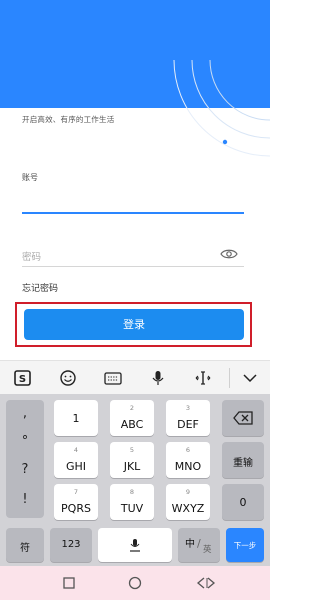 This screenshot has height=600, width=320. Describe the element at coordinates (132, 418) in the screenshot. I see `key-abc: 2 ABC` at that location.